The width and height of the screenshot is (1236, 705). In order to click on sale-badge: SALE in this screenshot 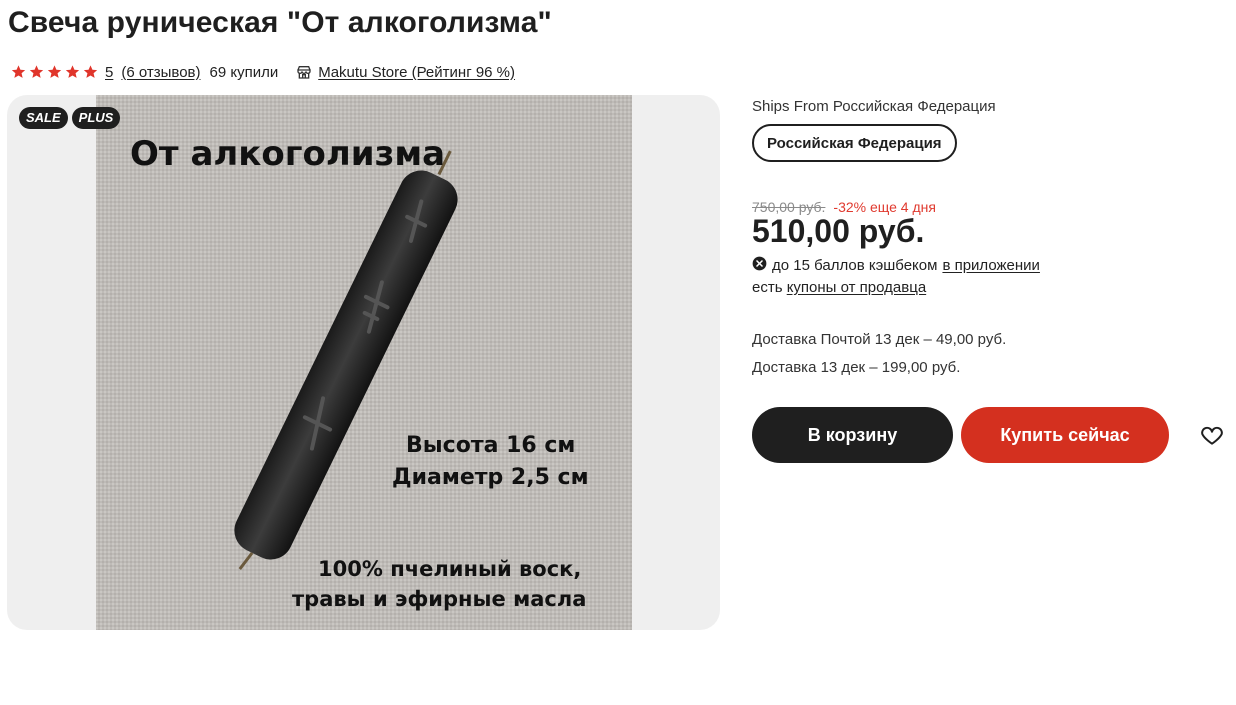, I will do `click(43, 118)`.